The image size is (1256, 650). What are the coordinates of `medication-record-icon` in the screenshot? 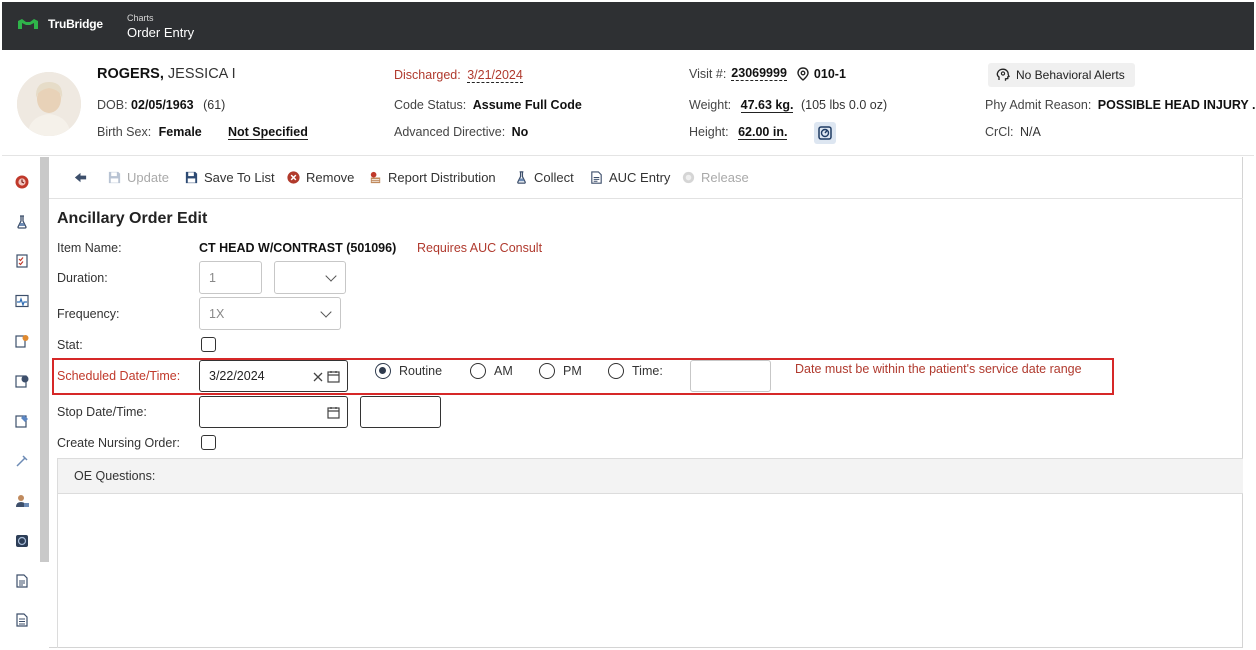 It's located at (22, 341).